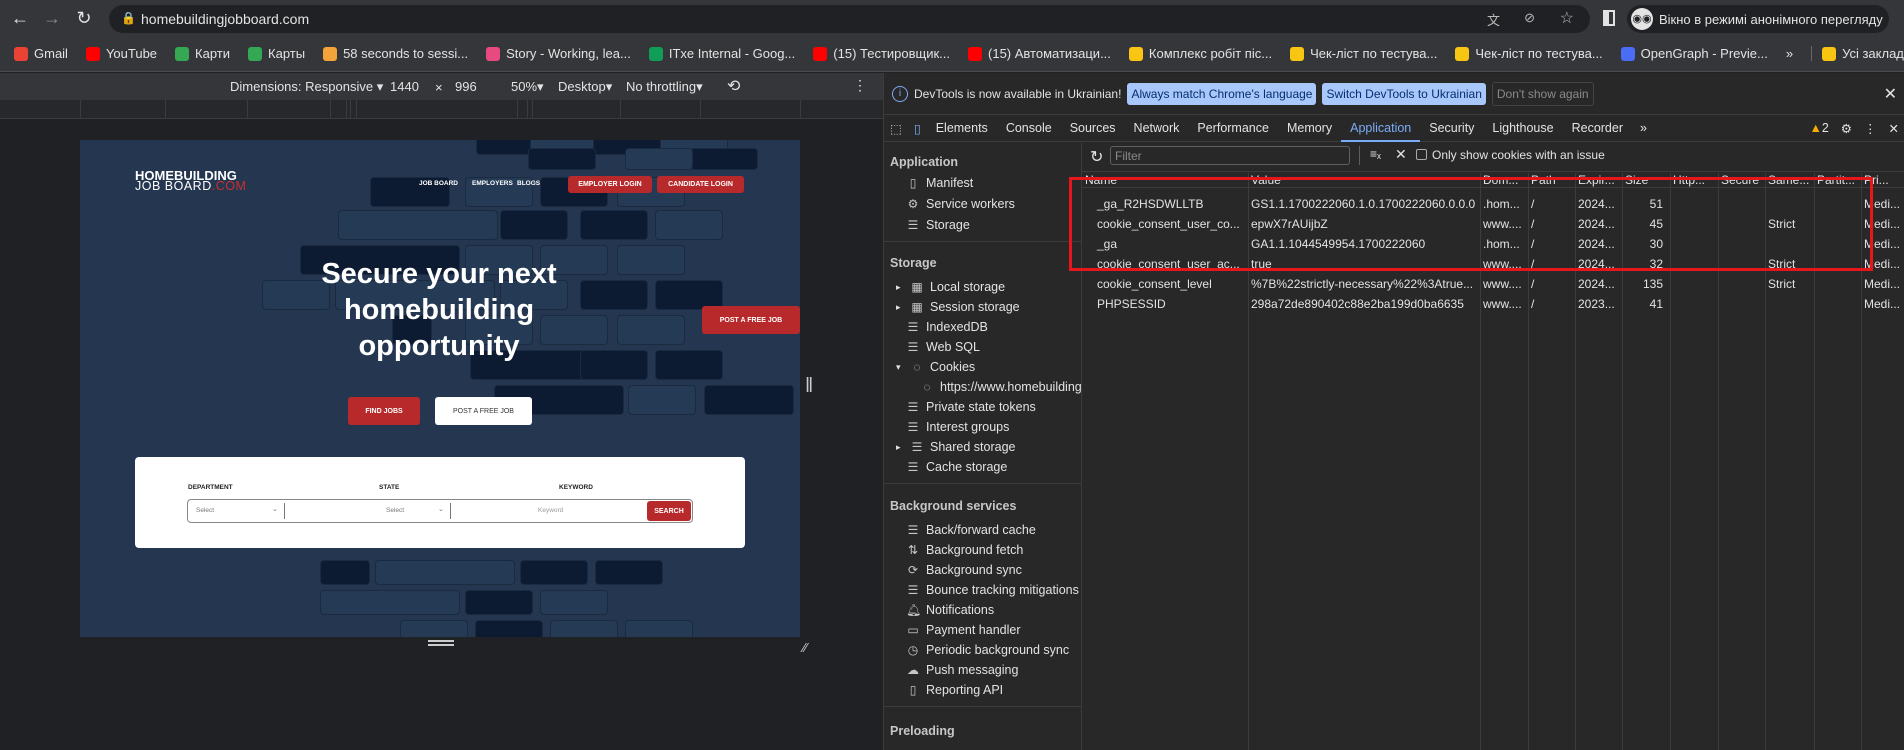 This screenshot has height=750, width=1904. Describe the element at coordinates (805, 647) in the screenshot. I see `resize-handle-corner: ⁄⁄` at that location.